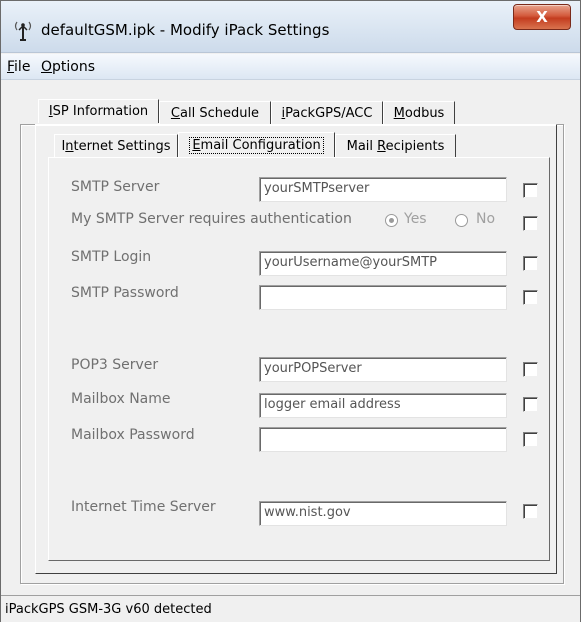 The height and width of the screenshot is (622, 581). What do you see at coordinates (290, 608) in the screenshot?
I see `status-bar: iPackGPS GSM-3G v60 detected` at bounding box center [290, 608].